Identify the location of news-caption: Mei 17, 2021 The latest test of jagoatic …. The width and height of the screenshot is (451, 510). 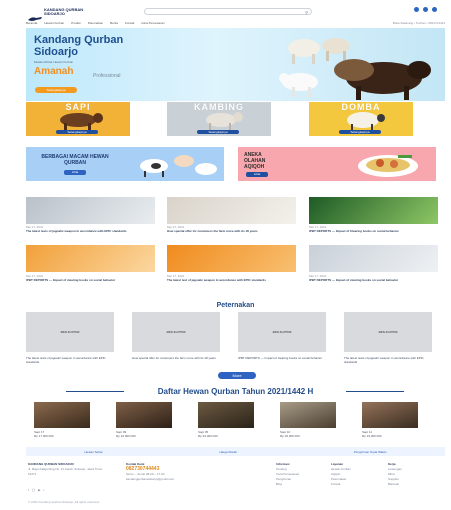
(231, 278).